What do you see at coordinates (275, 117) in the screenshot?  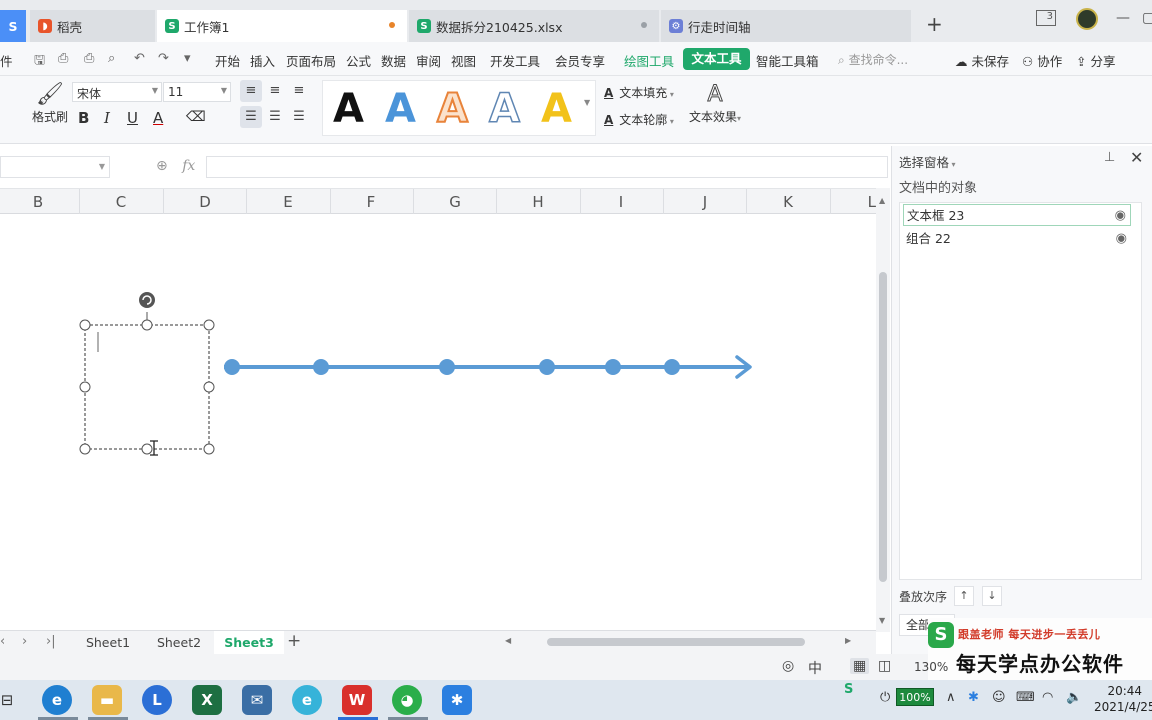 I see `align-center-icon: ☰` at bounding box center [275, 117].